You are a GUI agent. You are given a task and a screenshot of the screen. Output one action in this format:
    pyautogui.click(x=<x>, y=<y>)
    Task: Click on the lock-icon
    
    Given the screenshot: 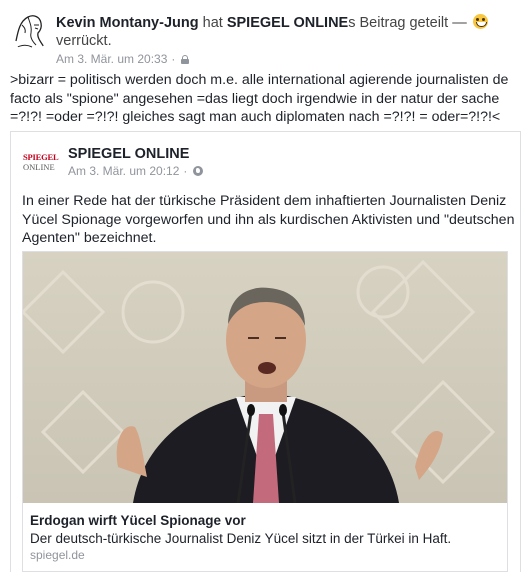 What is the action you would take?
    pyautogui.click(x=185, y=59)
    